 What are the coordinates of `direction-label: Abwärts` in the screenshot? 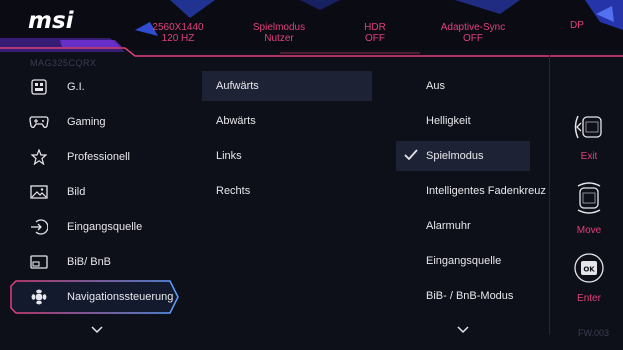 It's located at (236, 121).